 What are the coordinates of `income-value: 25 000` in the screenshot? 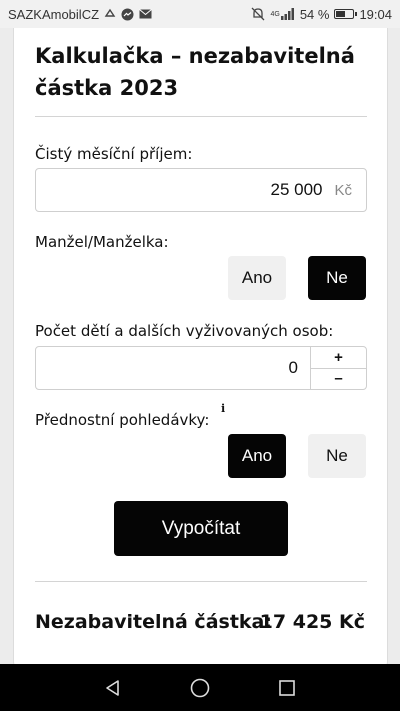 It's located at (296, 189).